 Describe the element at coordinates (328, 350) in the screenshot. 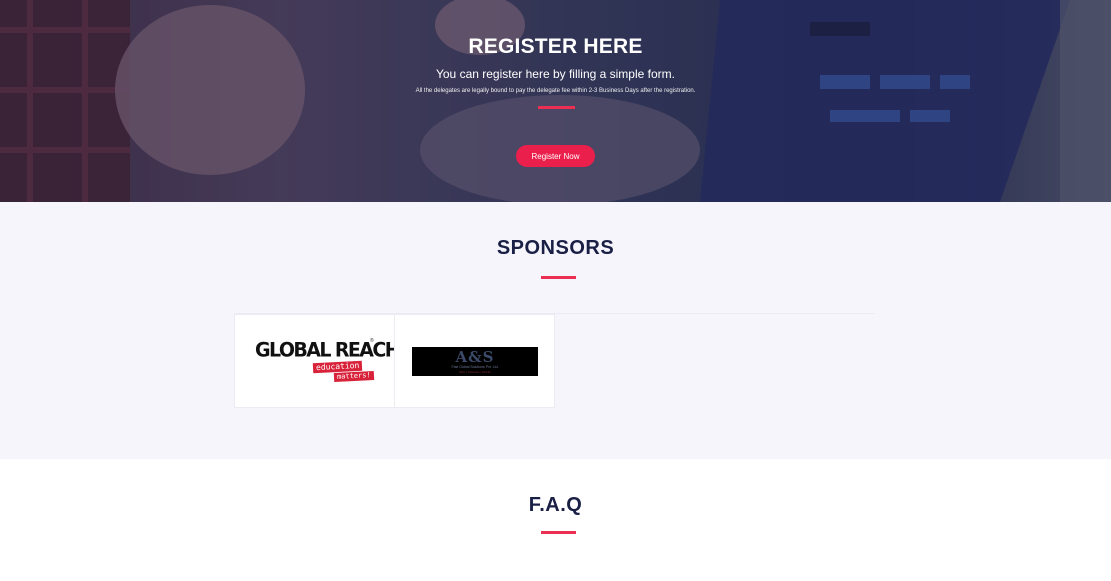

I see `global-reach-logo-text: GLOBAL REACH` at that location.